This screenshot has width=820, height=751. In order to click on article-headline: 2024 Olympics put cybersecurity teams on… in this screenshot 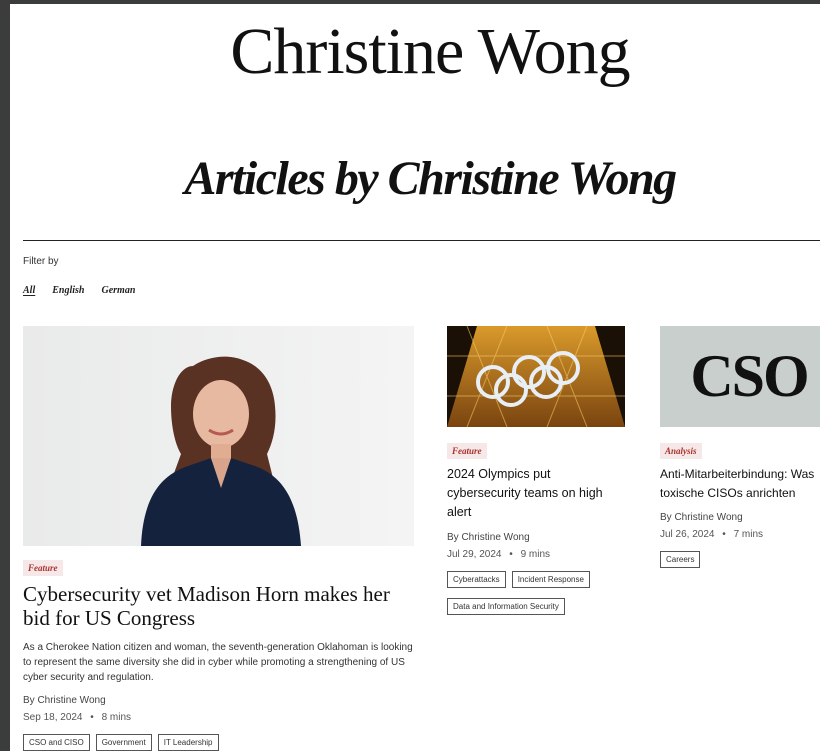, I will do `click(537, 493)`.